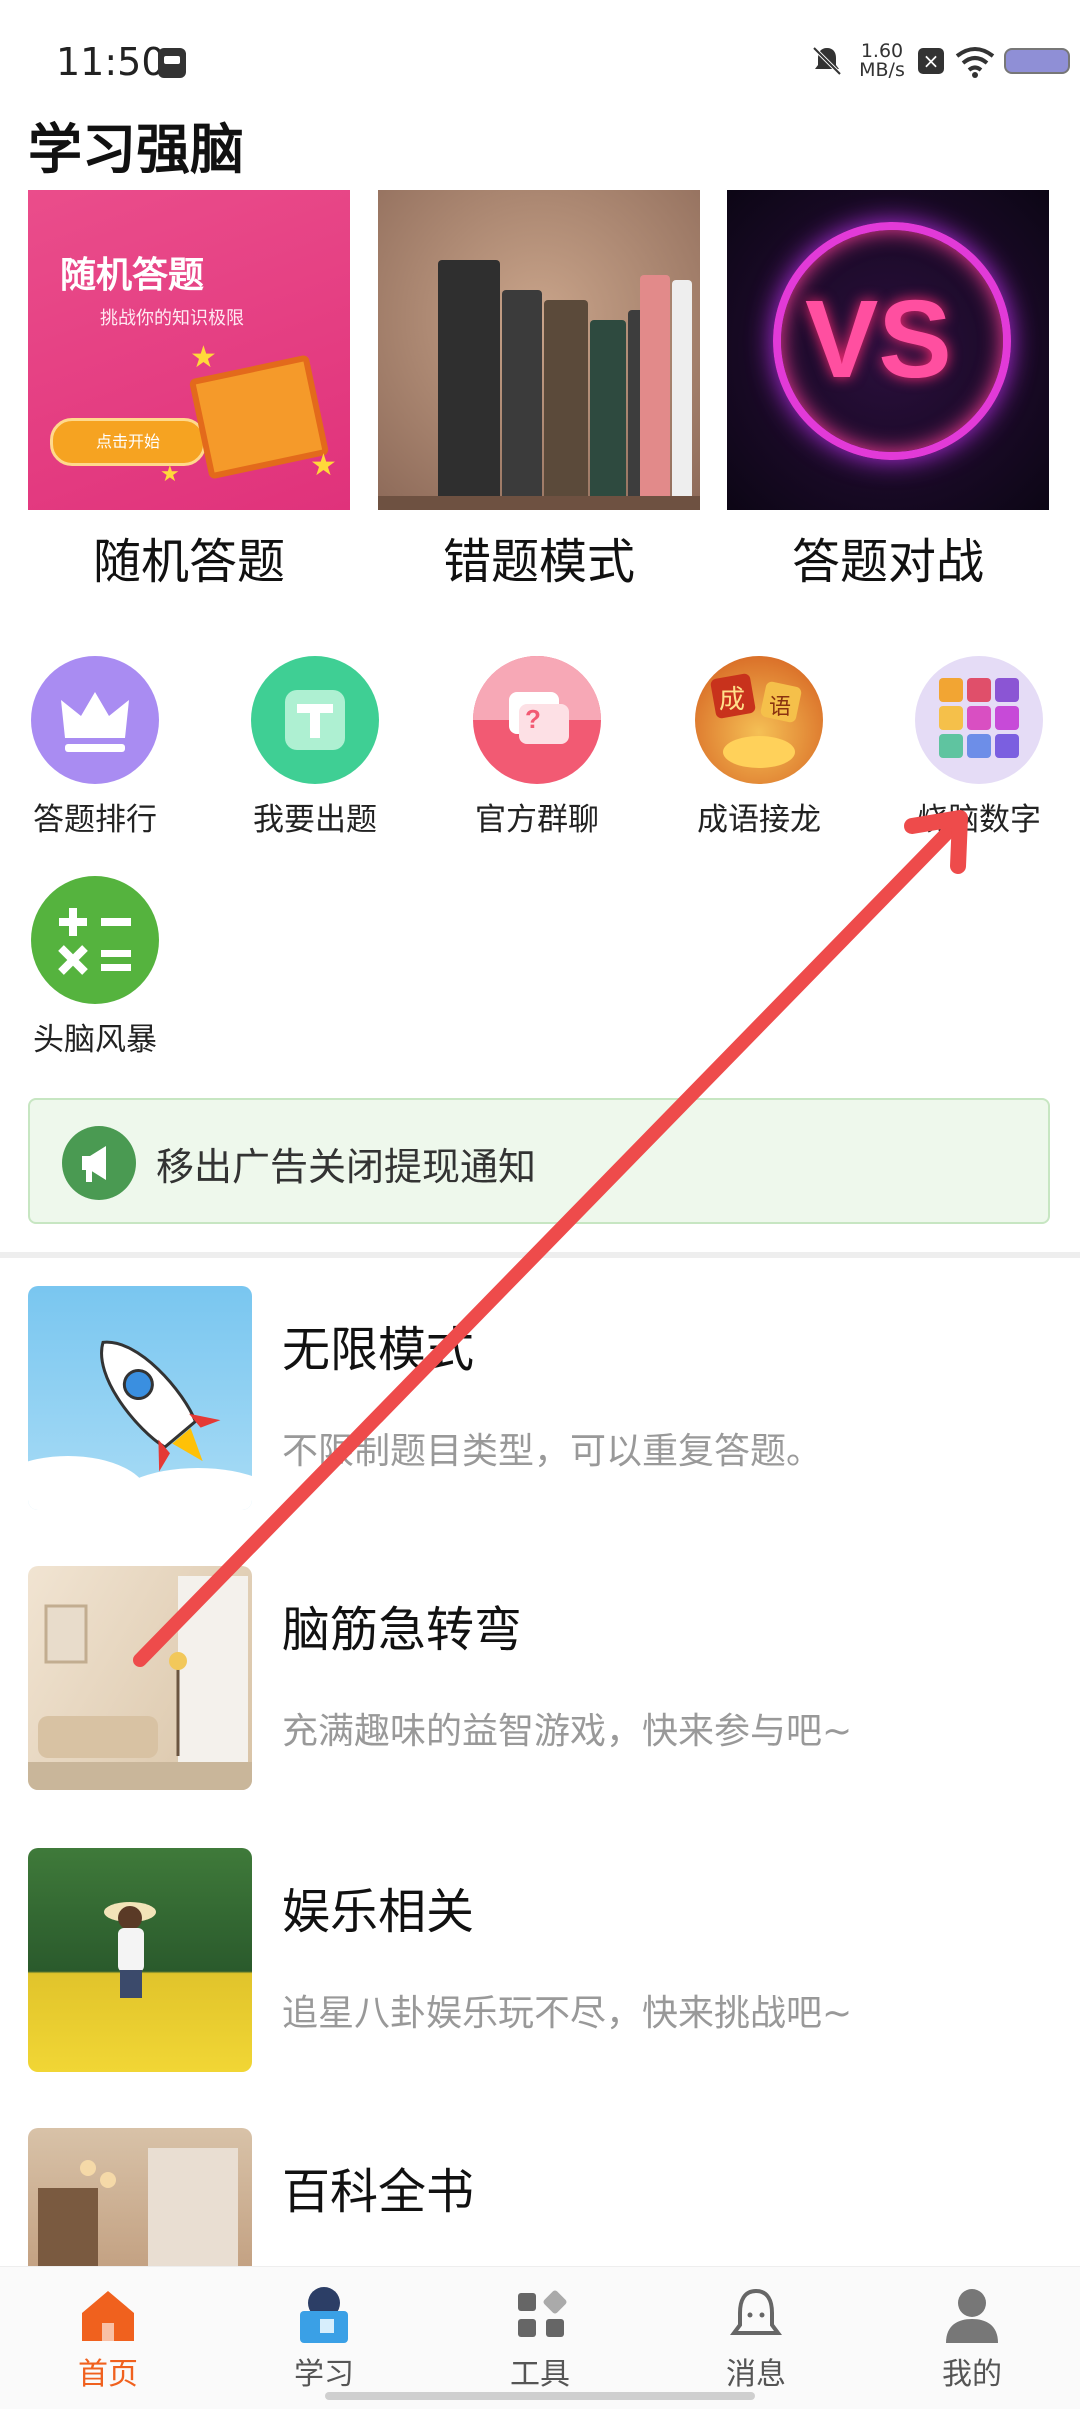  What do you see at coordinates (972, 2374) in the screenshot?
I see `nav-label: 我的` at bounding box center [972, 2374].